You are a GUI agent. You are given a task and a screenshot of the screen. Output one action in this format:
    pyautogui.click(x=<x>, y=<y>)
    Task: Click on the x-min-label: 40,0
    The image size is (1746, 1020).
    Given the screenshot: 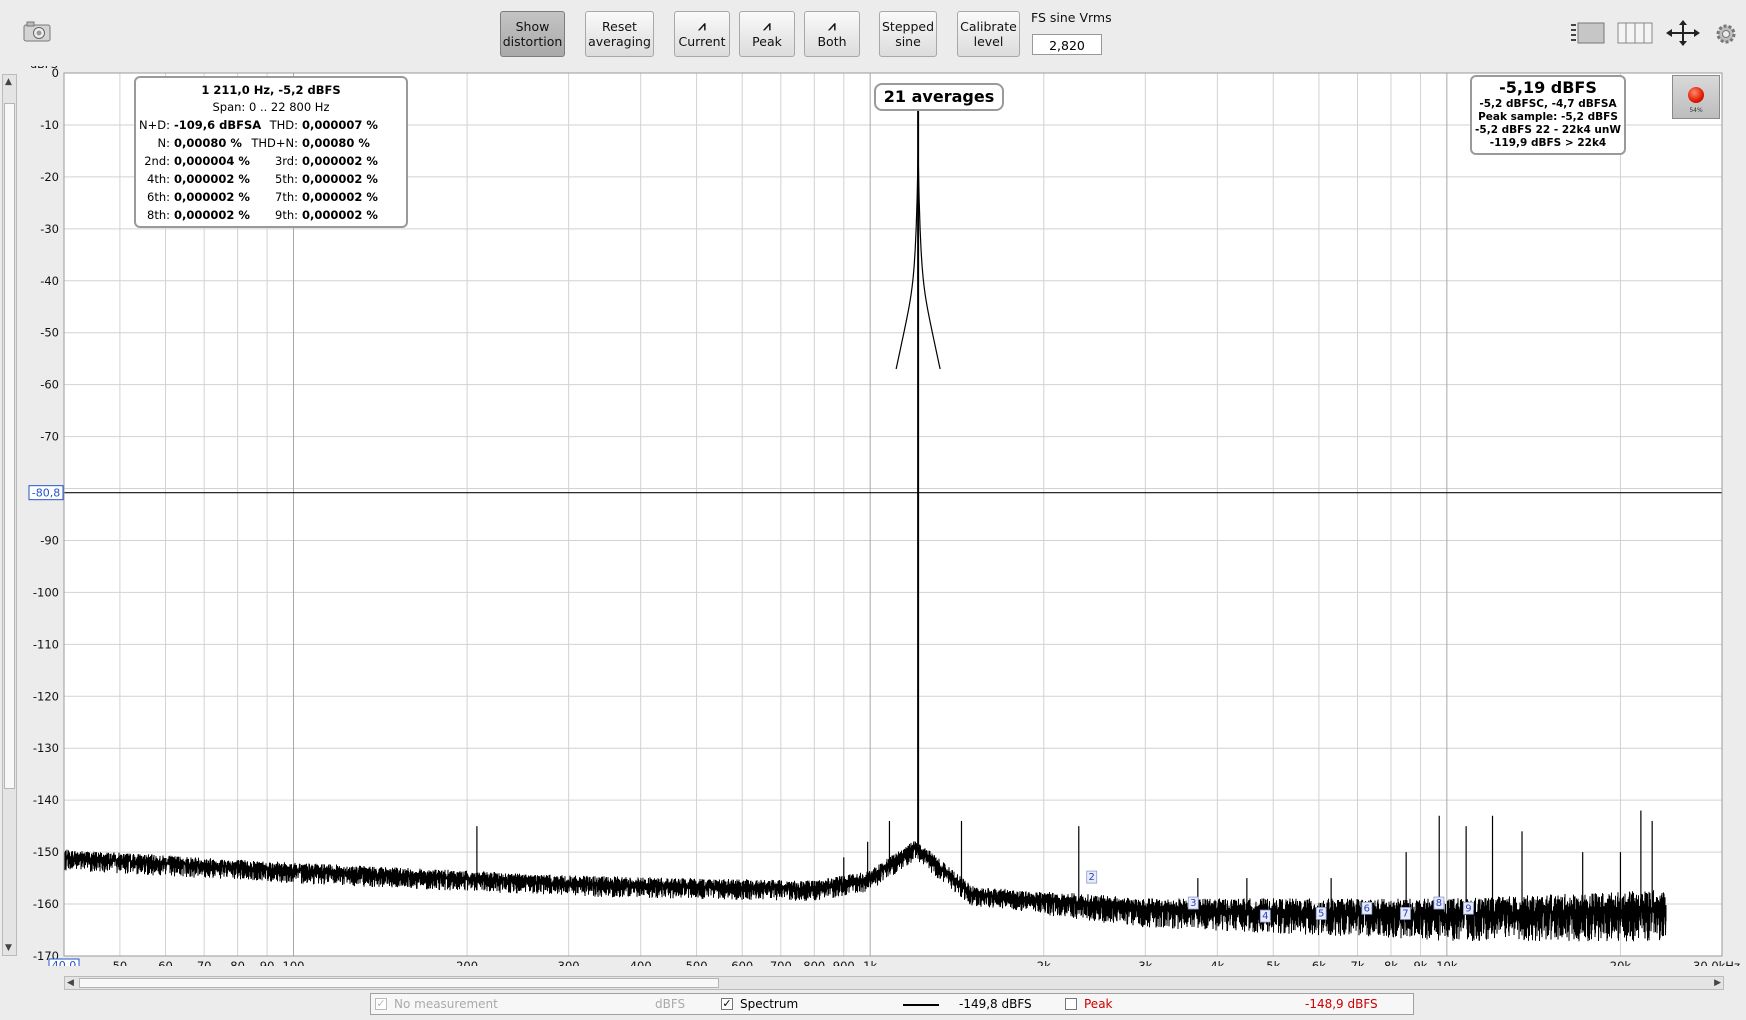 What is the action you would take?
    pyautogui.click(x=64, y=962)
    